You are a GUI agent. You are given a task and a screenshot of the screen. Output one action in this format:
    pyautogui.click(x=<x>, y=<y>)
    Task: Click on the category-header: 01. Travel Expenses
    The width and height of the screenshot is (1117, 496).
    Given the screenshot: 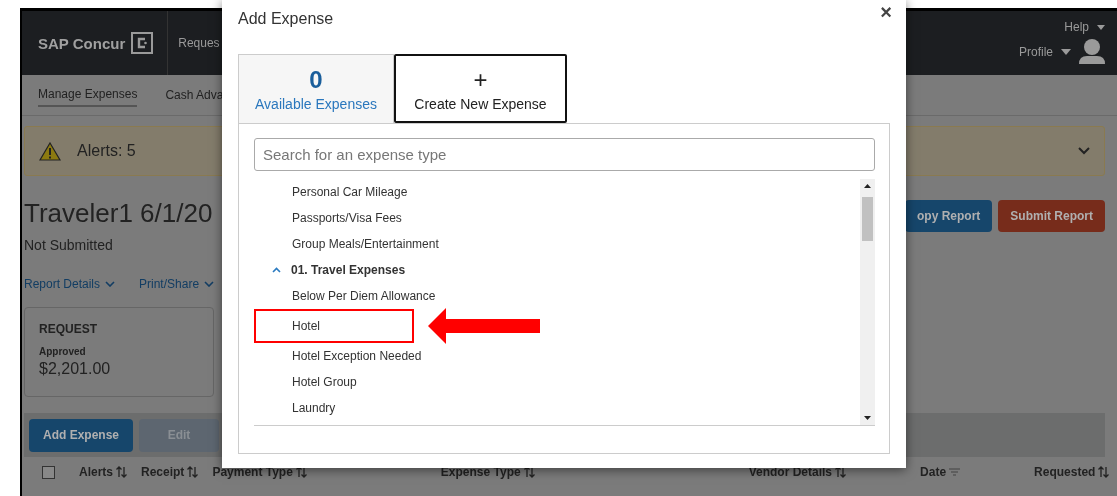 What is the action you would take?
    pyautogui.click(x=557, y=270)
    